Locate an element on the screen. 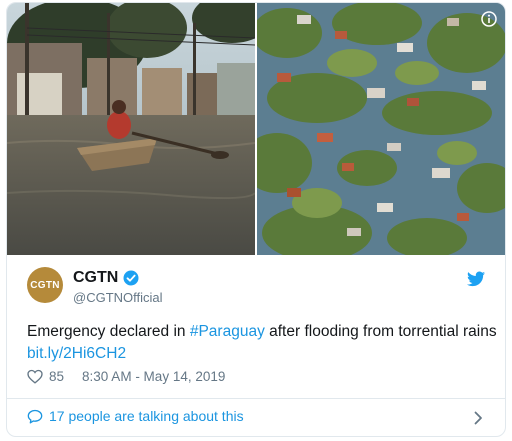 This screenshot has width=512, height=441. tweet-text-part2: after flooding from torrential rains is located at coordinates (380, 331).